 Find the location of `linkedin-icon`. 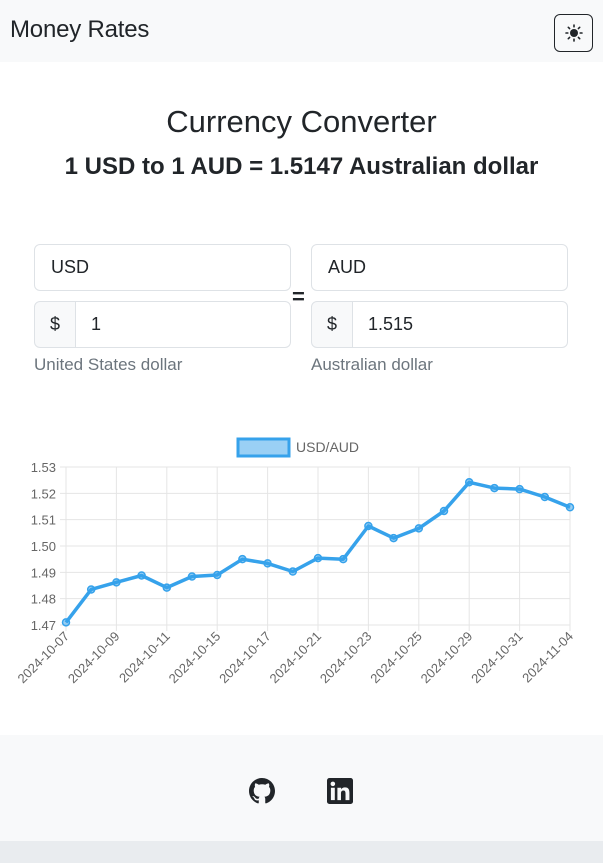

linkedin-icon is located at coordinates (340, 791).